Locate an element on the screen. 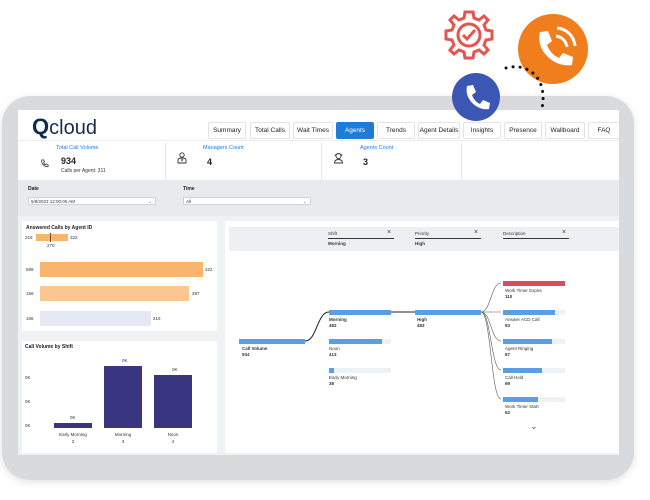 Image resolution: width=650 pixels, height=500 pixels. answered-value-label: 219 is located at coordinates (157, 318).